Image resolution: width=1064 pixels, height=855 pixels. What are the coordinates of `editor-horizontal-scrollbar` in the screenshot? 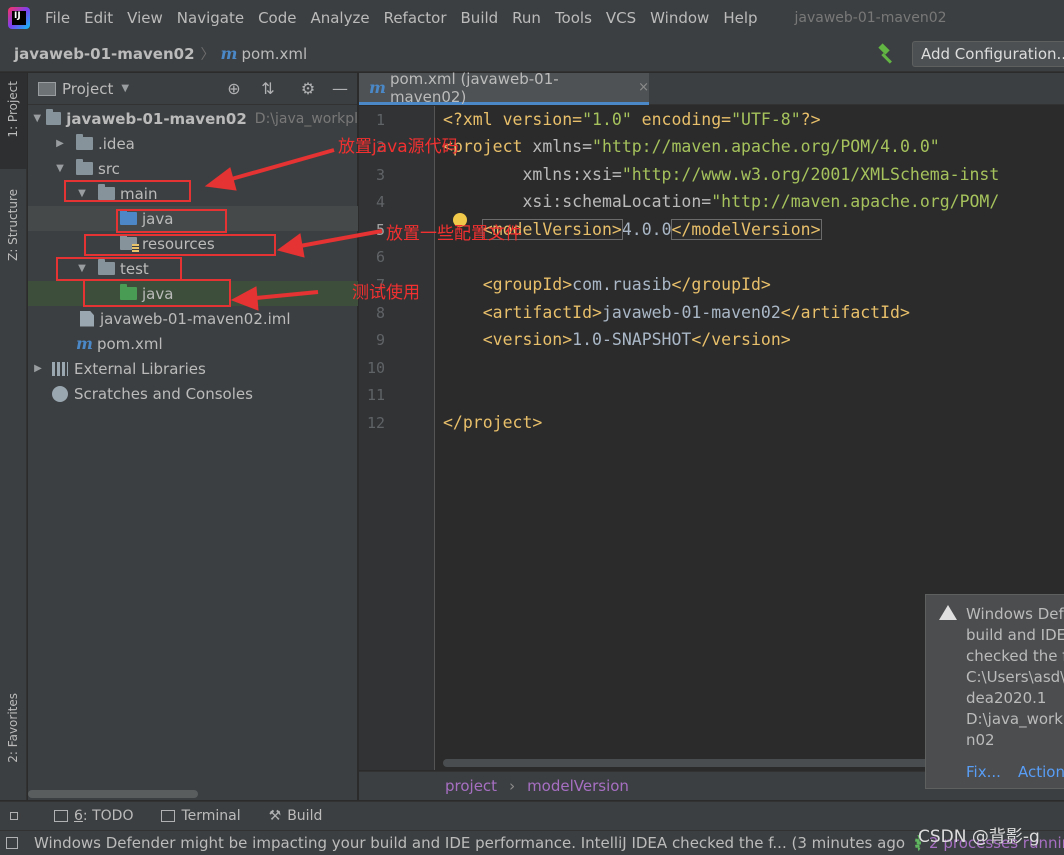 It's located at (688, 763).